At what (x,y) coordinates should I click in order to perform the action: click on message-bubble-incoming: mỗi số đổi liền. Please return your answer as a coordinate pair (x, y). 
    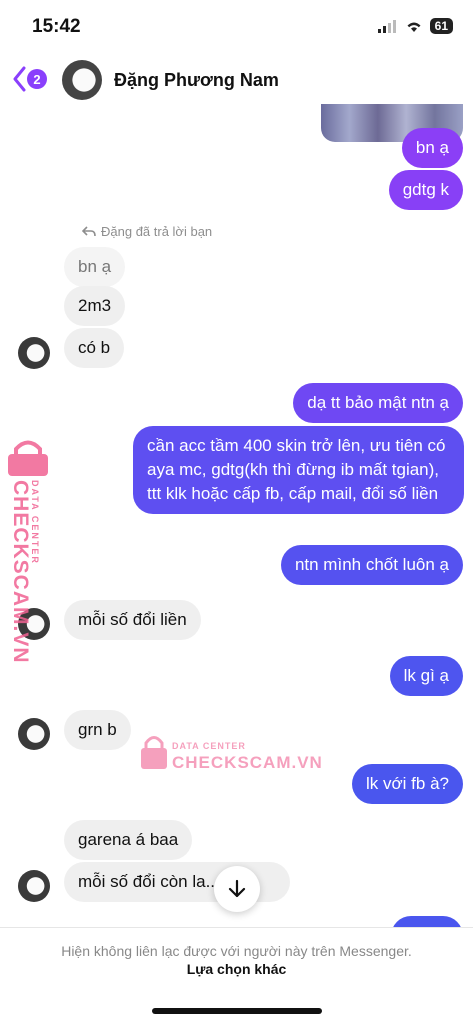
    Looking at the image, I should click on (132, 620).